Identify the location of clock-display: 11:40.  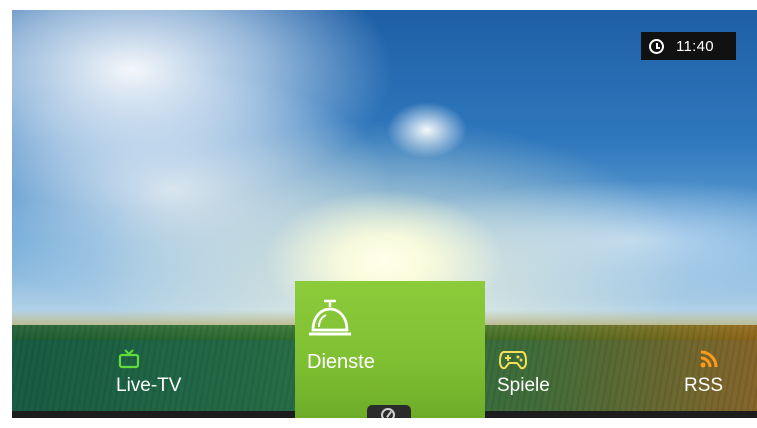
(688, 46).